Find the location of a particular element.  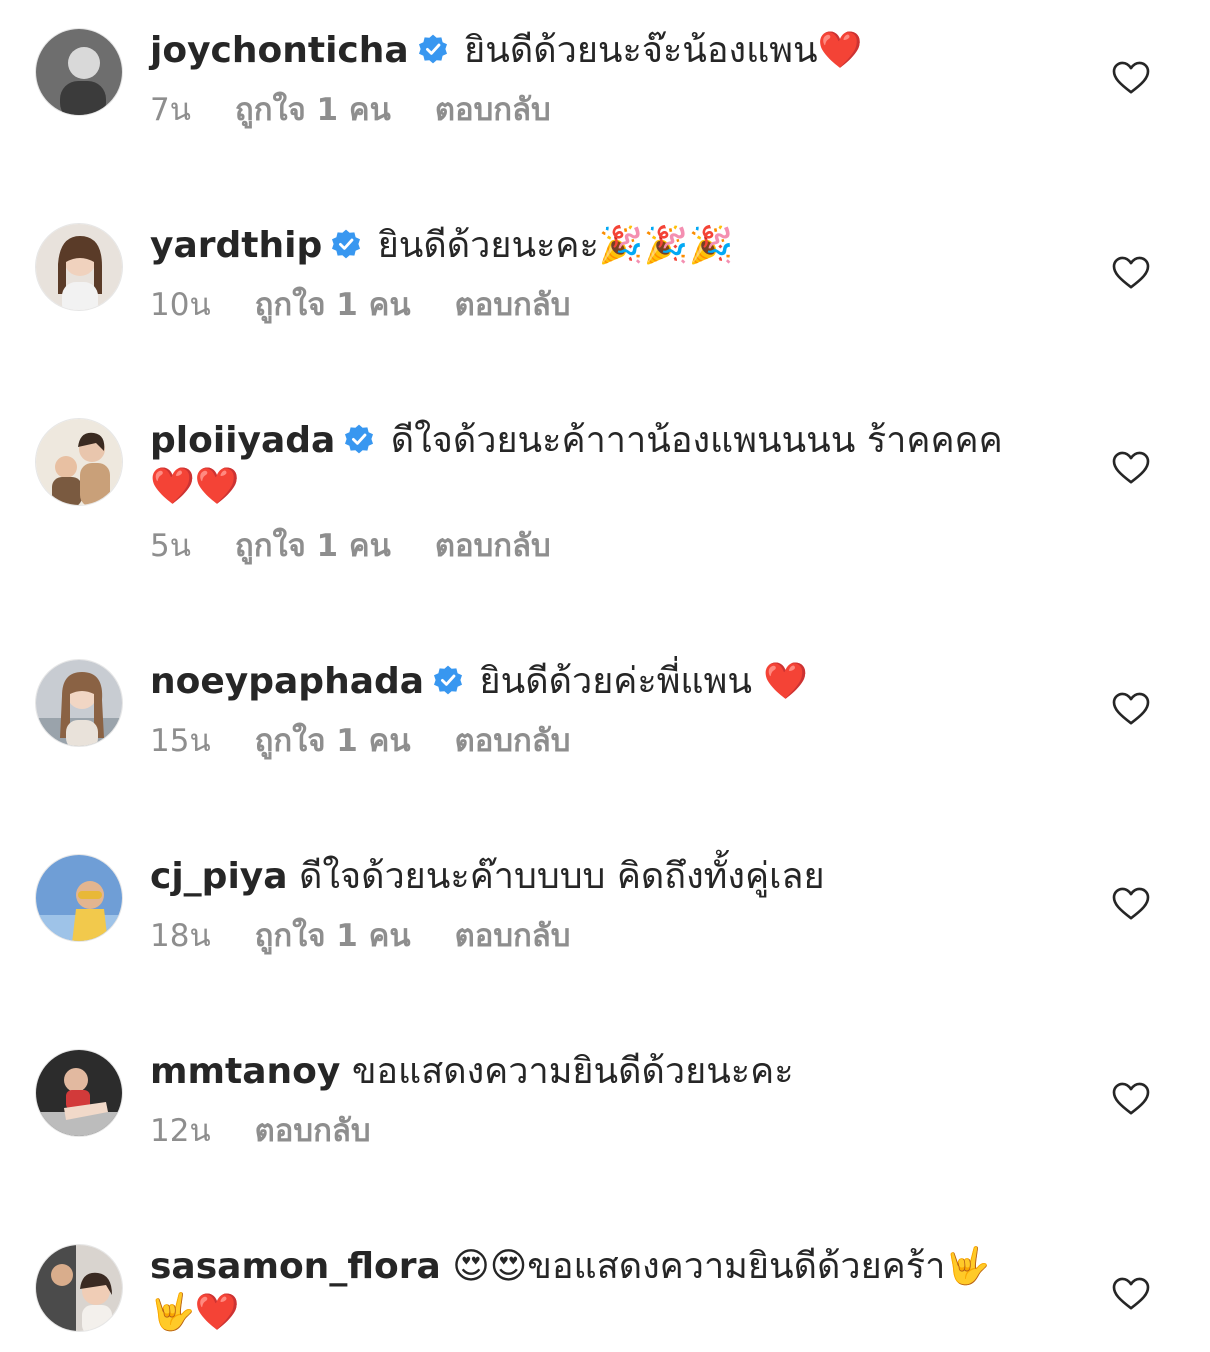

comment-text: ขอแสดงความยินดีด้วยนะคะ is located at coordinates (572, 1071).